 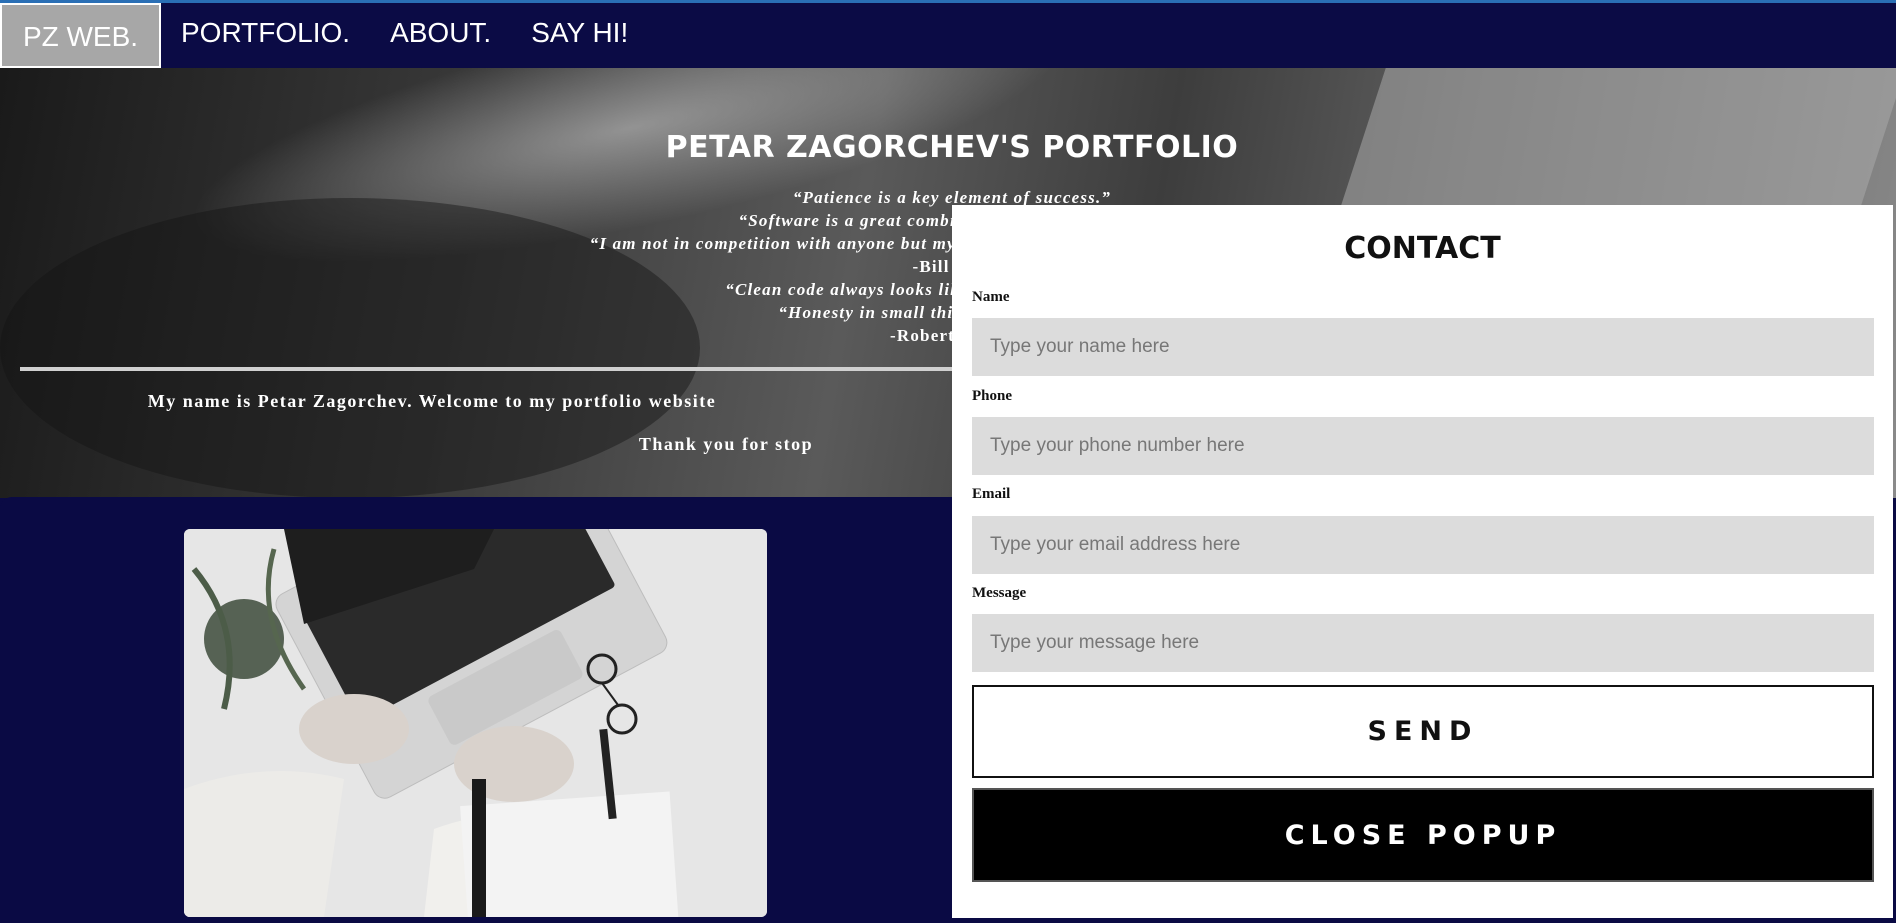 I want to click on send-button: SEND, so click(x=1423, y=731).